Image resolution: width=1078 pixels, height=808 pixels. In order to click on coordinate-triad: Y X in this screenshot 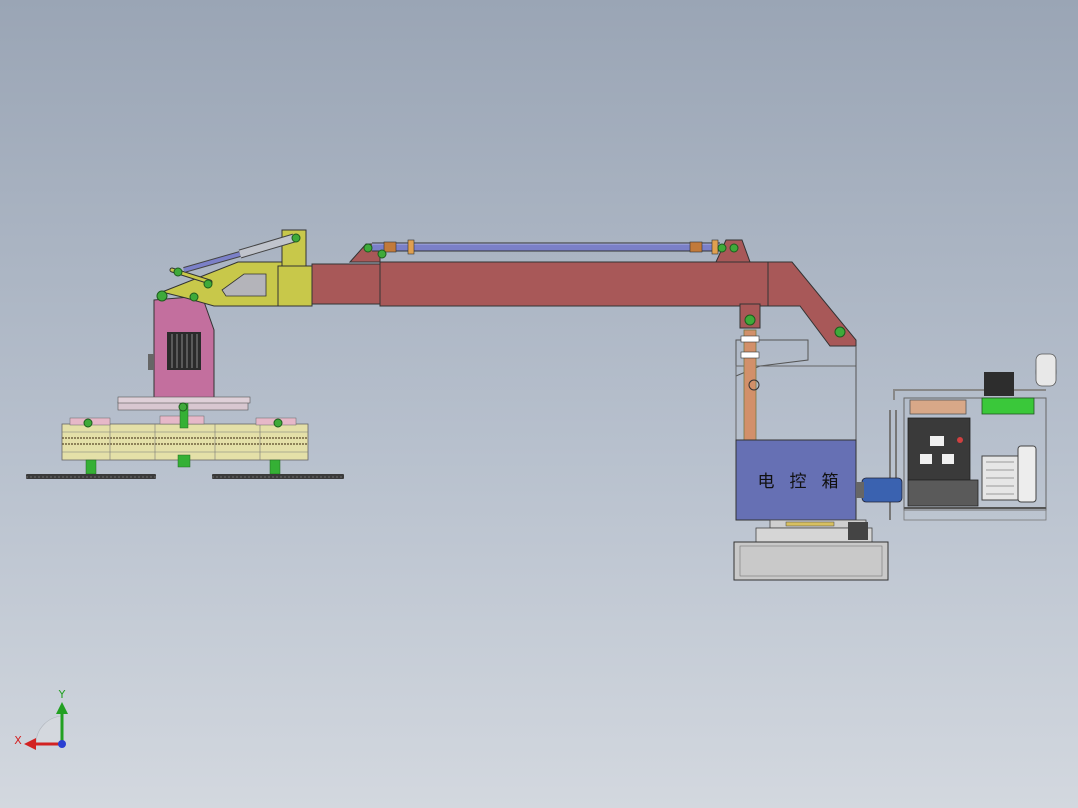, I will do `click(41, 719)`.